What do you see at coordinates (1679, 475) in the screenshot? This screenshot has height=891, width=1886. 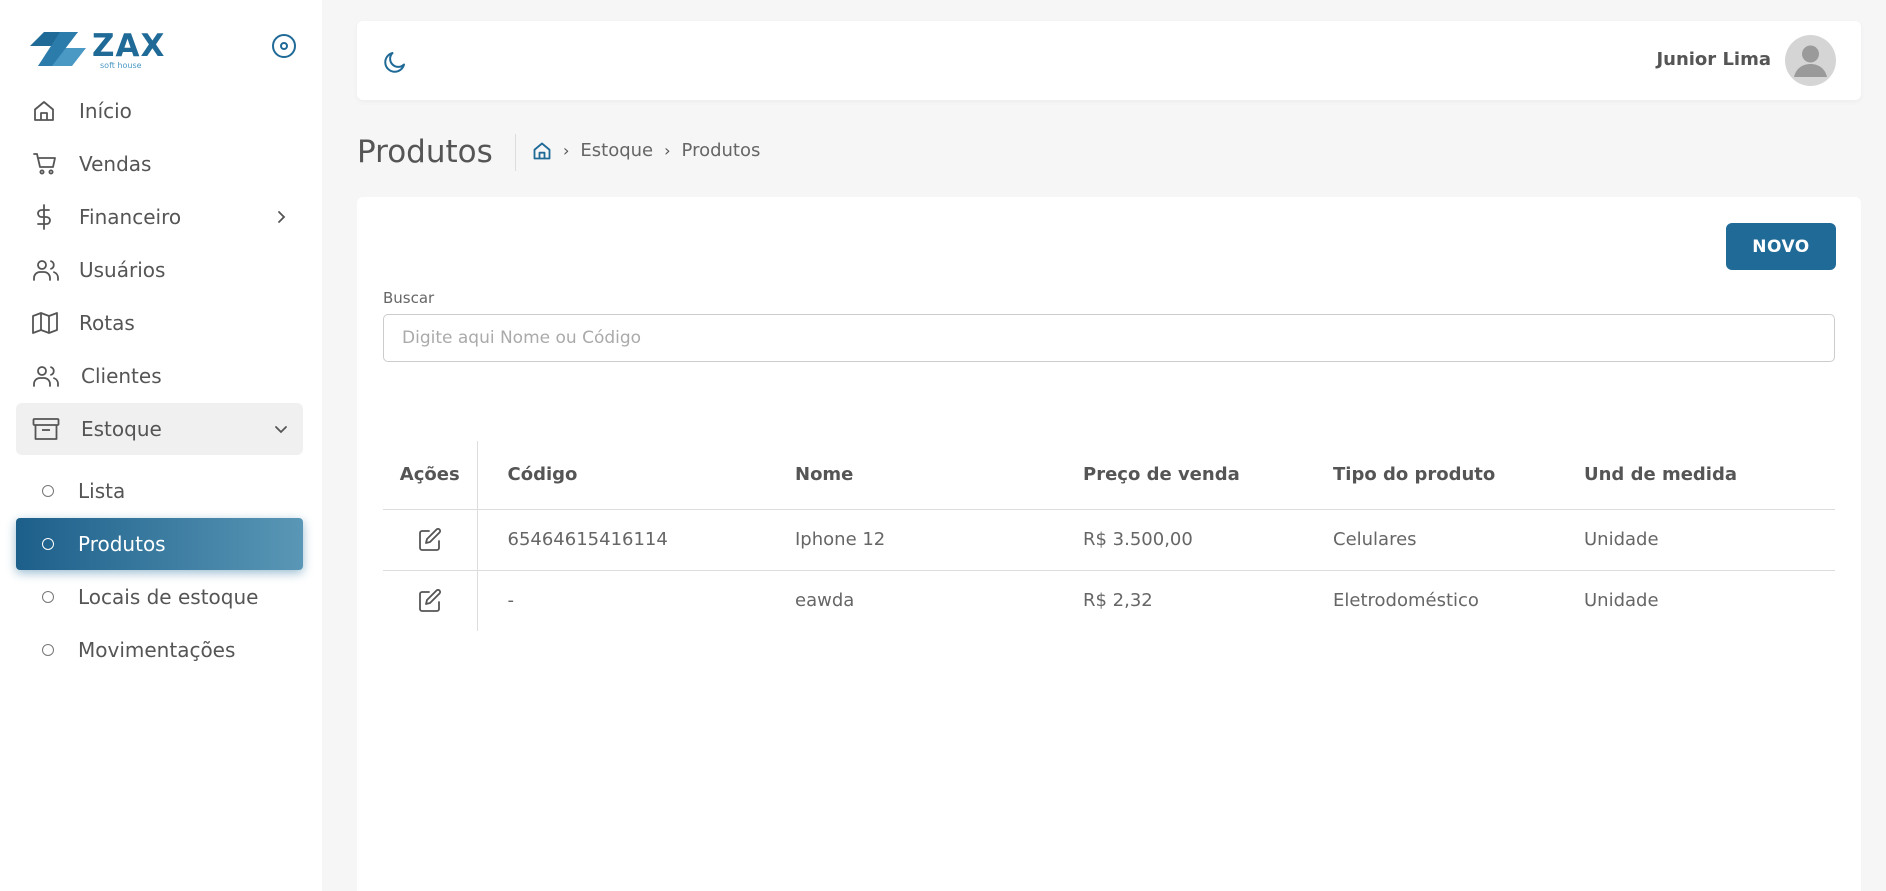 I see `column-header-unidade: Und de medida` at bounding box center [1679, 475].